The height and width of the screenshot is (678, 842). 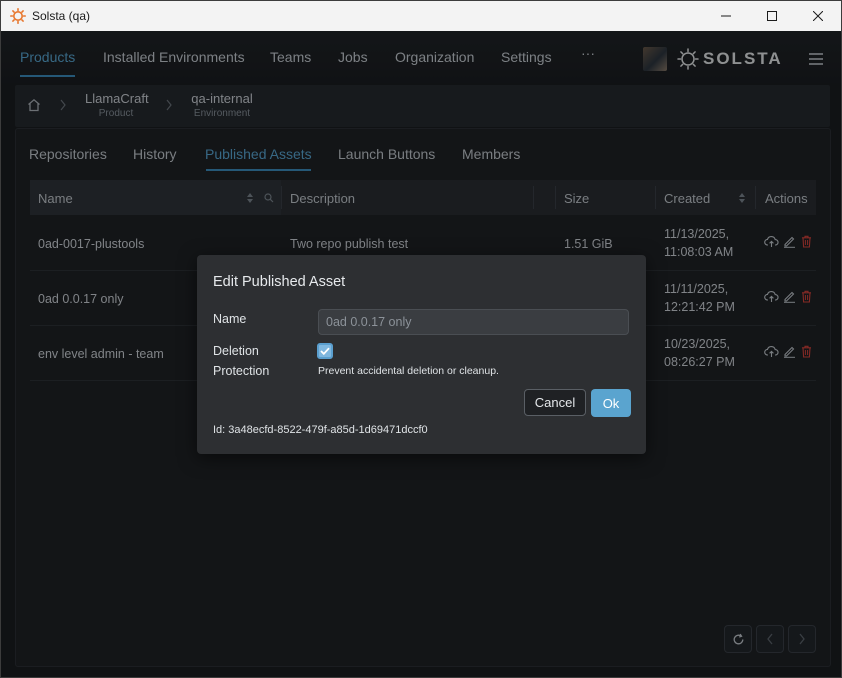 I want to click on dialog-title: Edit Published Asset, so click(x=279, y=282).